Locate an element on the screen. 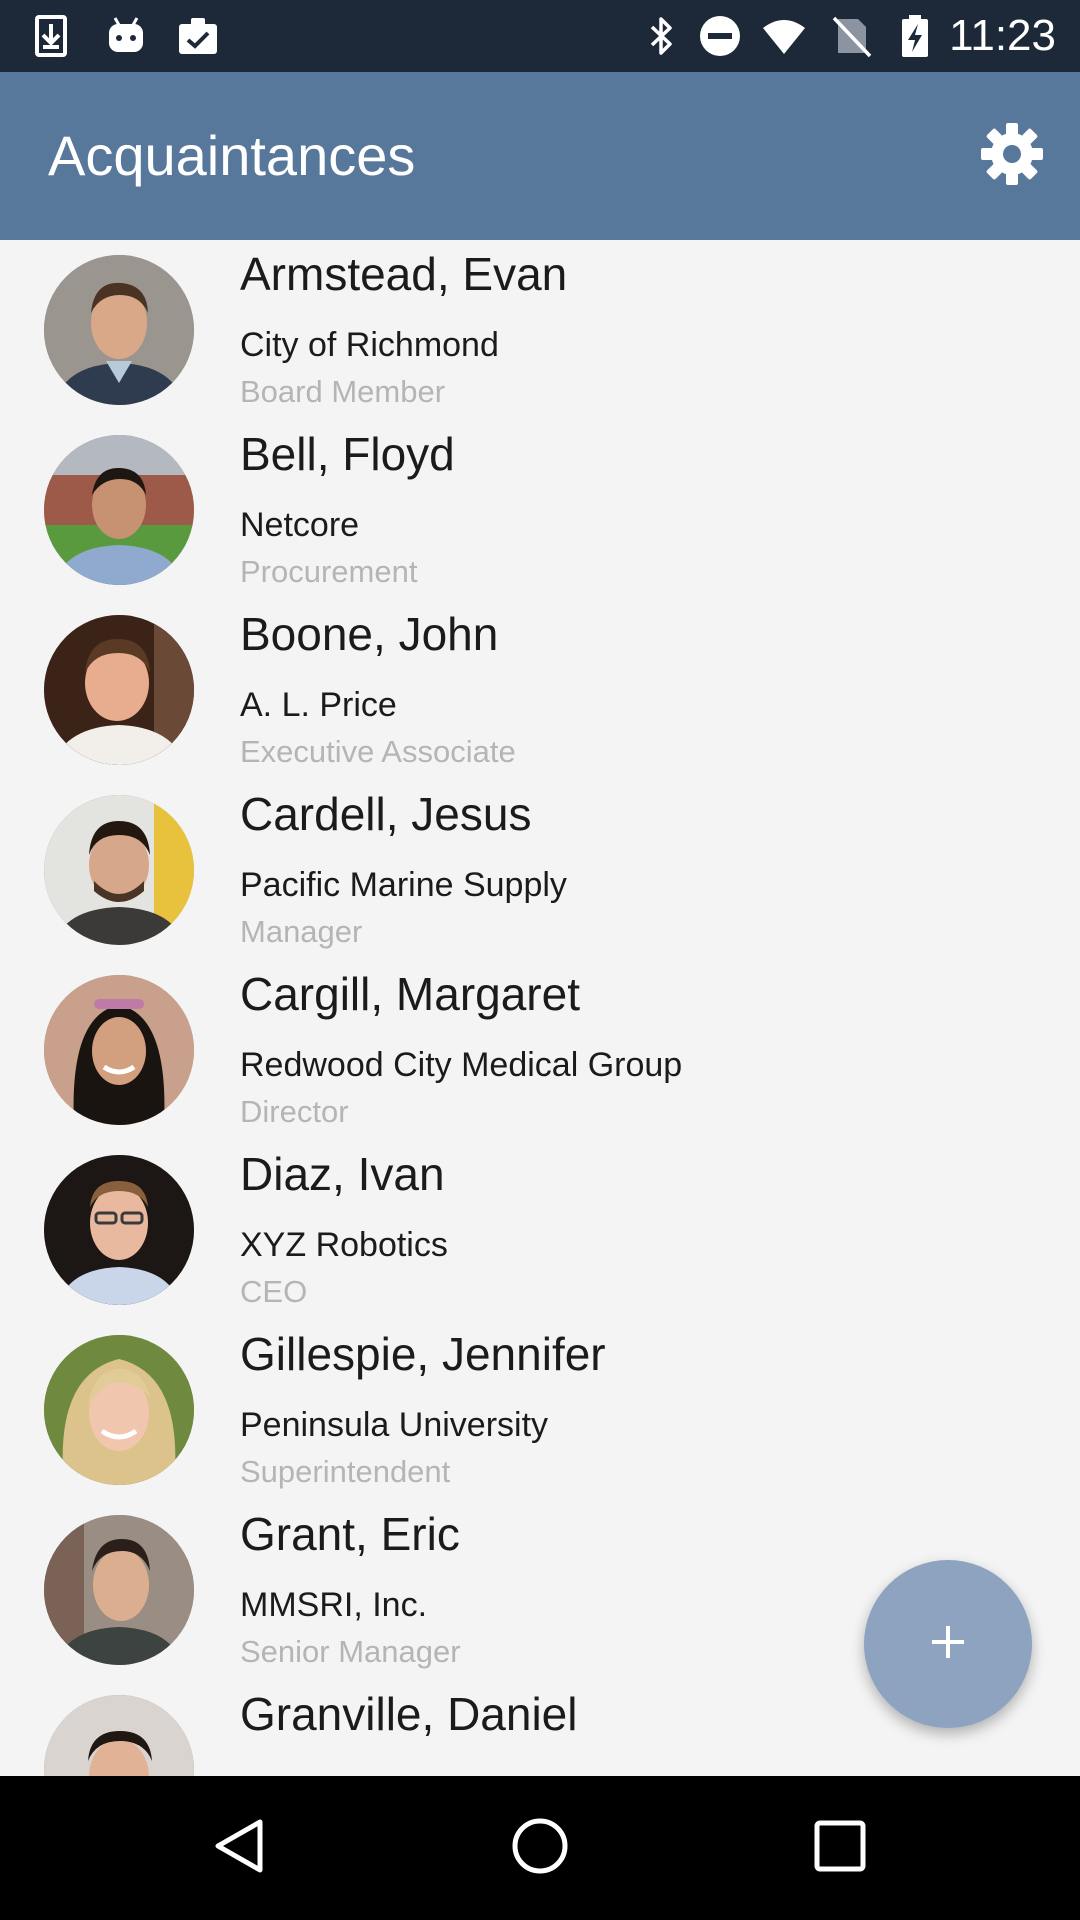  contact-company: Netcore is located at coordinates (300, 525).